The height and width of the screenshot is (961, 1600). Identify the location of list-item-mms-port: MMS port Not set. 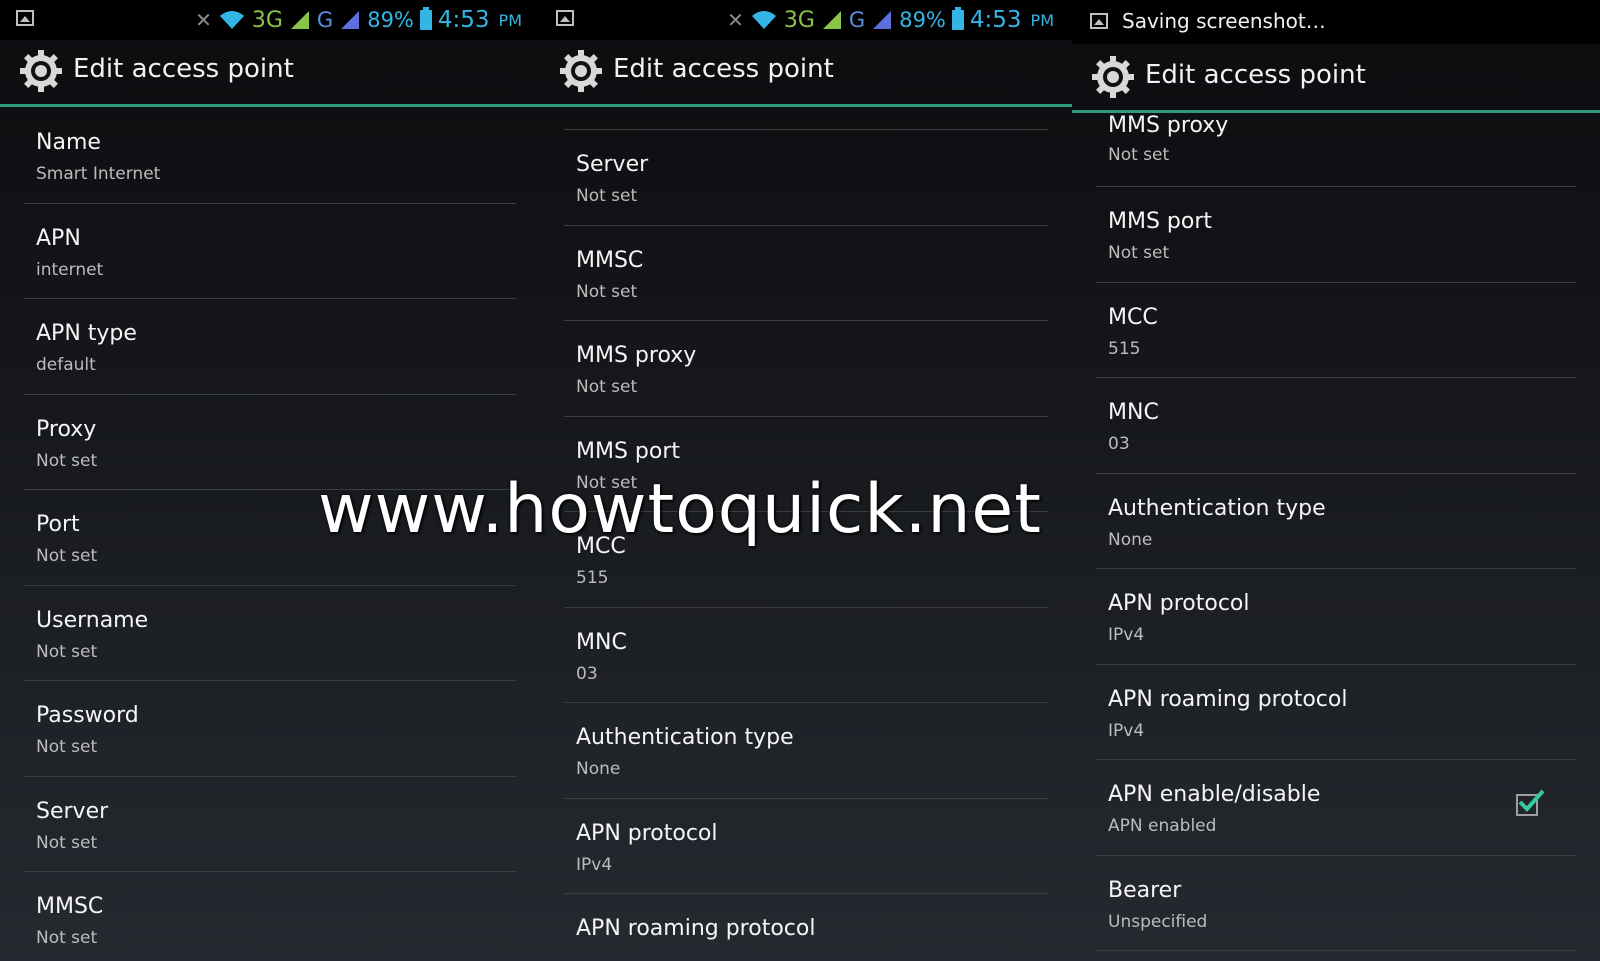
(1336, 235).